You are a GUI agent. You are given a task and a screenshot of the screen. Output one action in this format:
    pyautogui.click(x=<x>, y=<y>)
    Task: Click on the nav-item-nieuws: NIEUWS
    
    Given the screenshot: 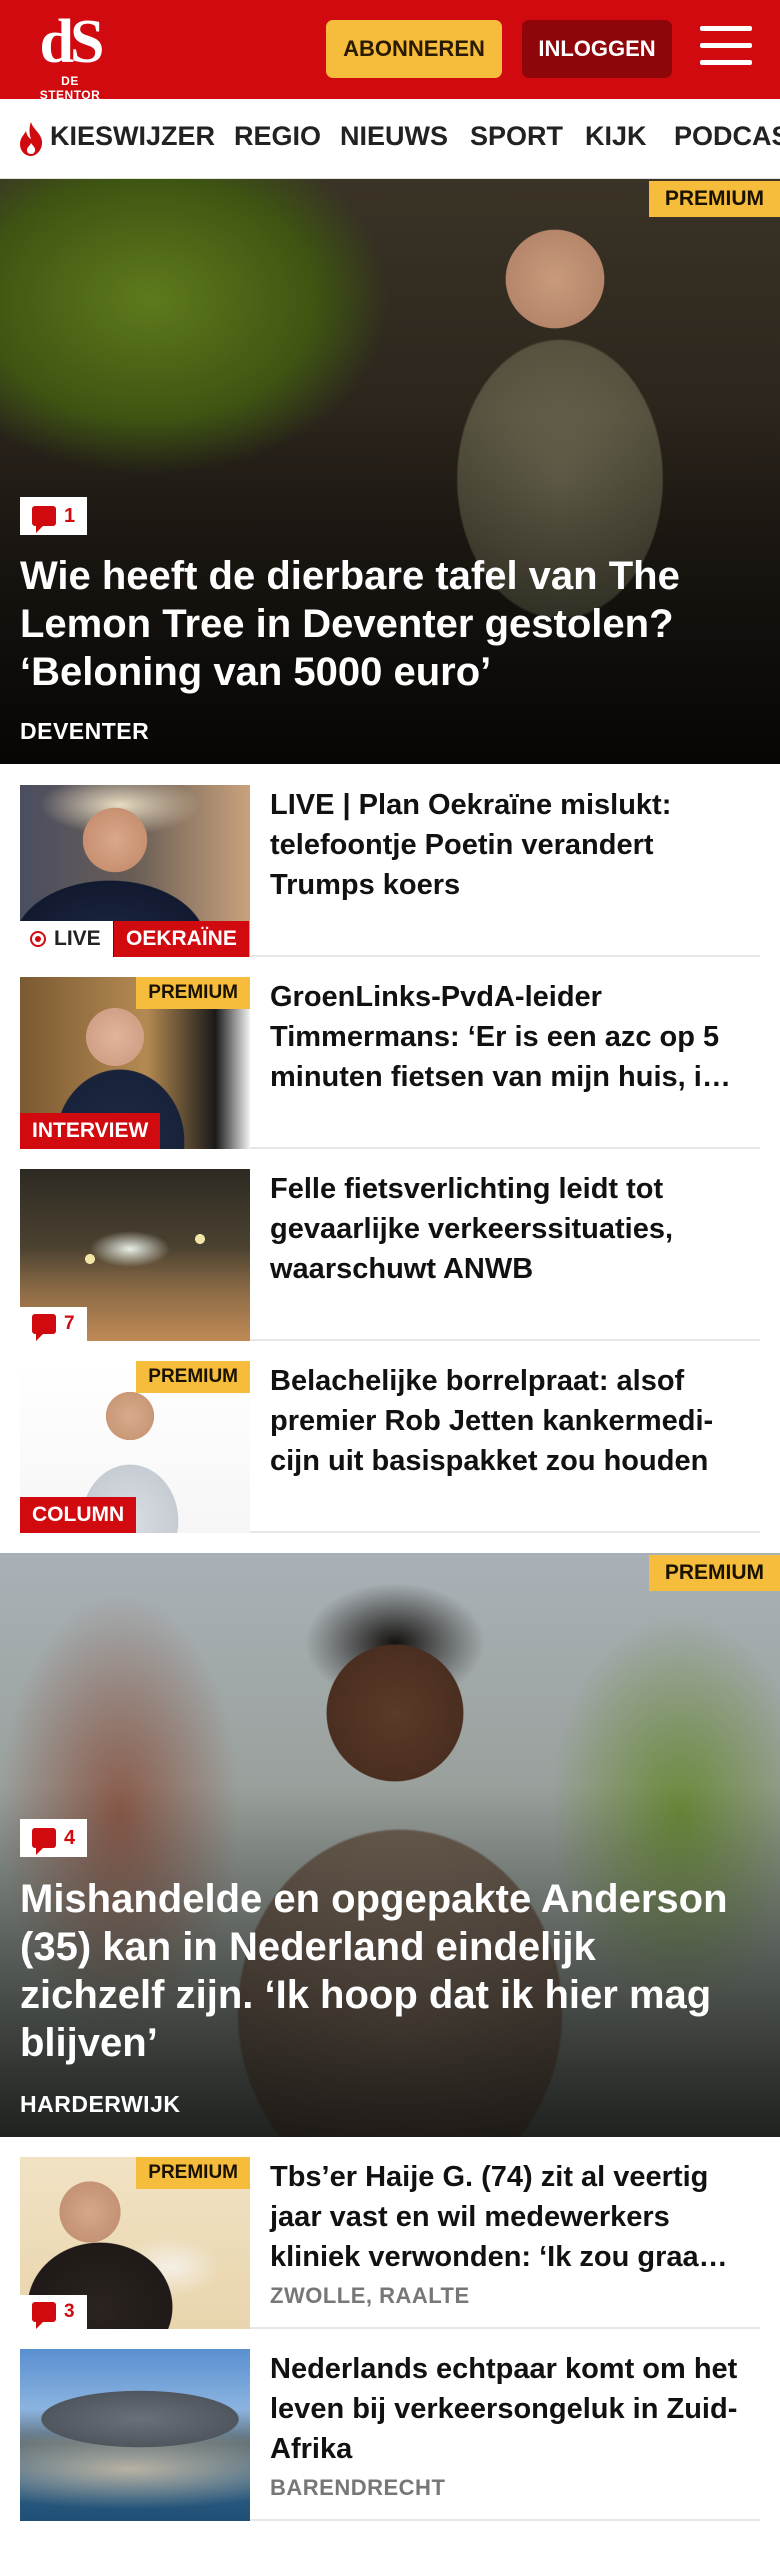 What is the action you would take?
    pyautogui.click(x=394, y=136)
    